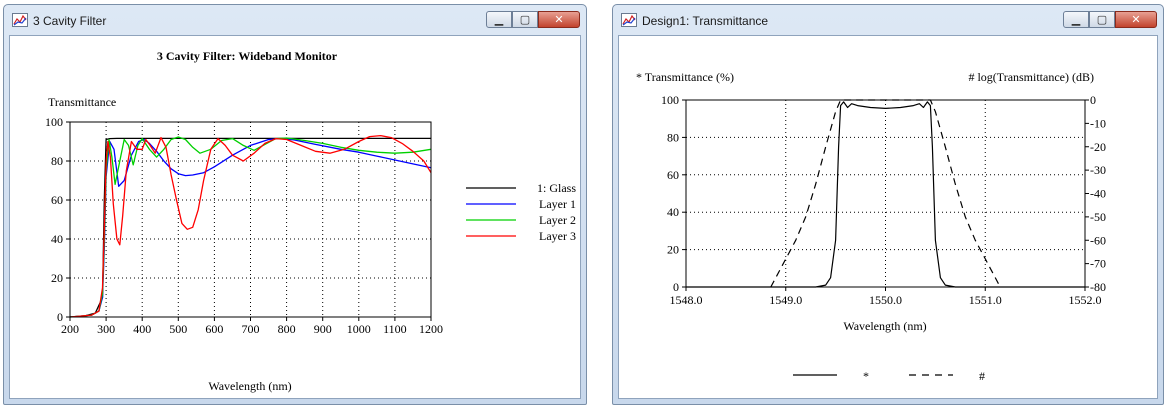 The height and width of the screenshot is (409, 1169). I want to click on right-axis-label: # log(Transmittance) (dB), so click(1031, 77).